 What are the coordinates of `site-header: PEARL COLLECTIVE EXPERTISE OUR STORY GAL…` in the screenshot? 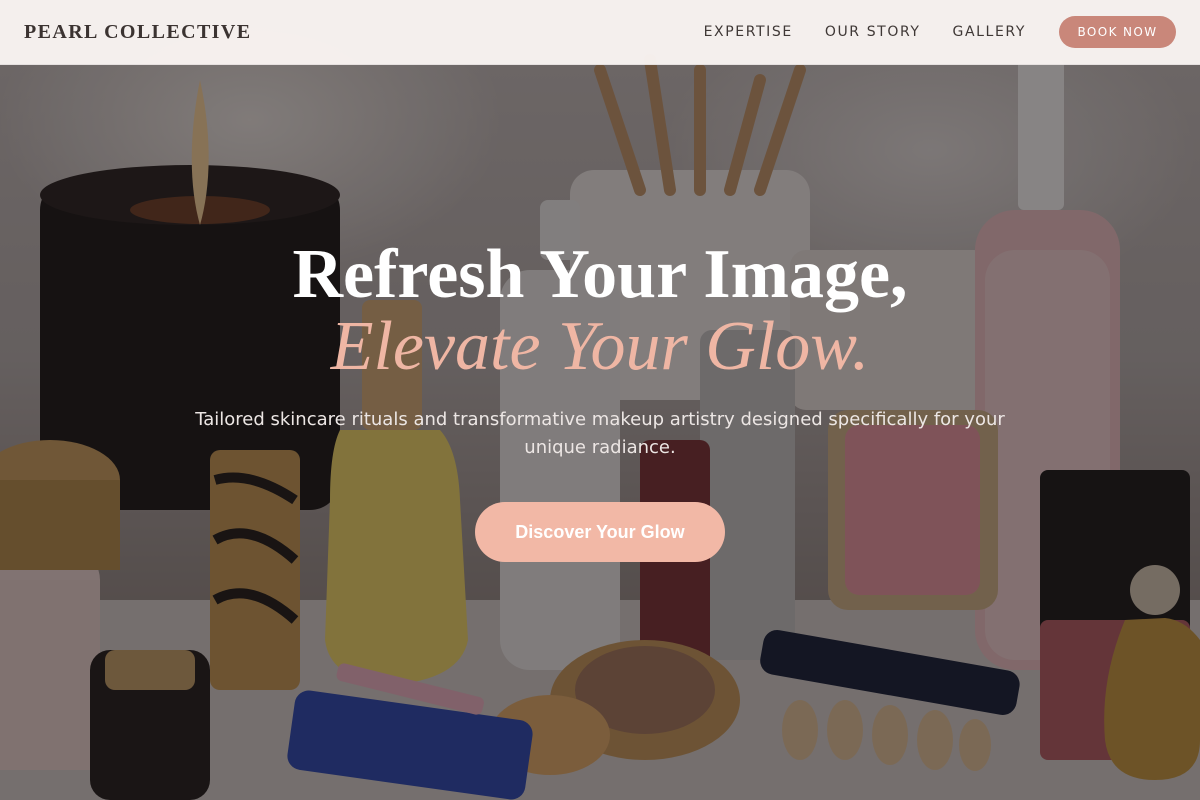 It's located at (600, 32).